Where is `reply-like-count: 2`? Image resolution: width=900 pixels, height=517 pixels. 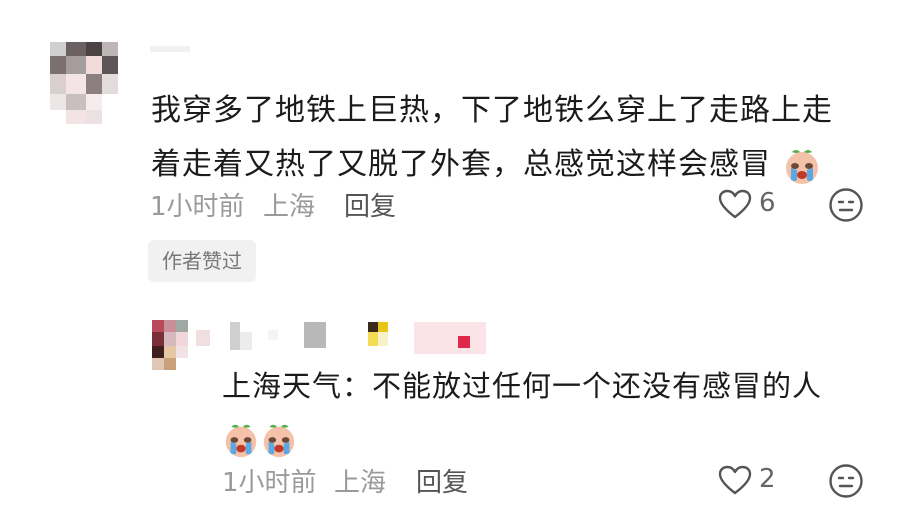
reply-like-count: 2 is located at coordinates (767, 479).